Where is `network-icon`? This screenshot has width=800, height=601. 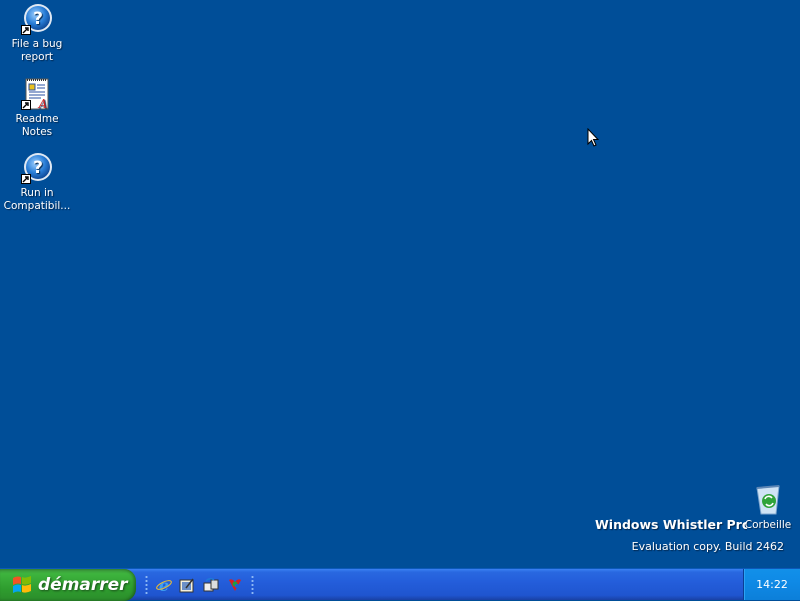
network-icon is located at coordinates (211, 585).